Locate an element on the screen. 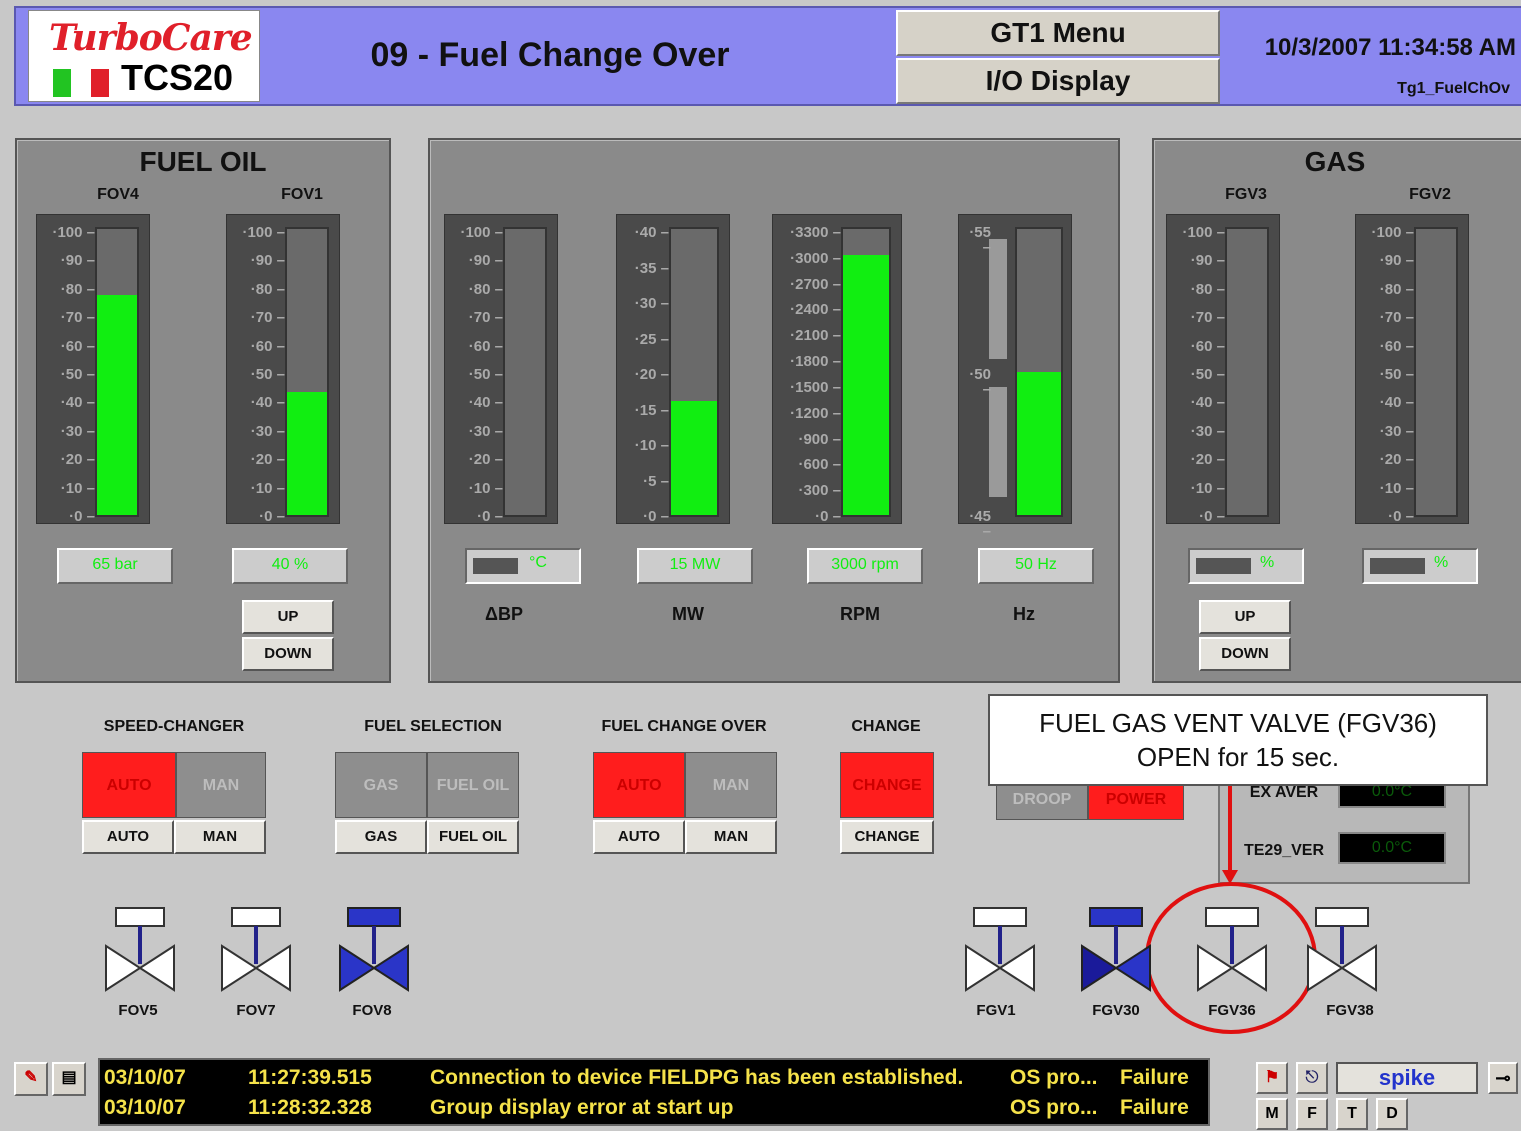 The height and width of the screenshot is (1131, 1521). scale-tick: ·50 – is located at coordinates (1207, 374).